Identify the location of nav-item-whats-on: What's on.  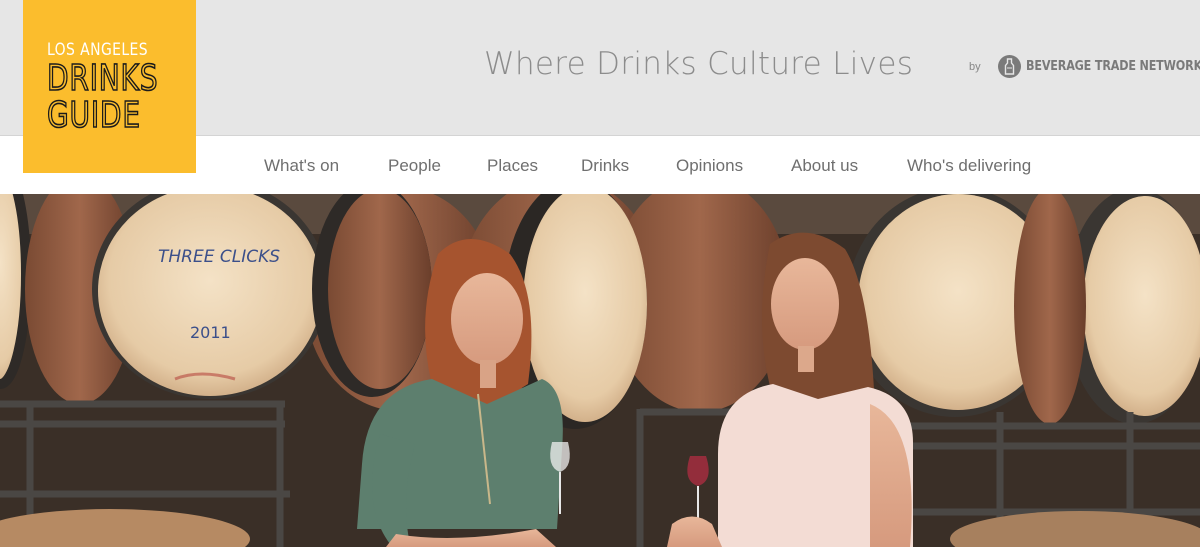
(301, 166).